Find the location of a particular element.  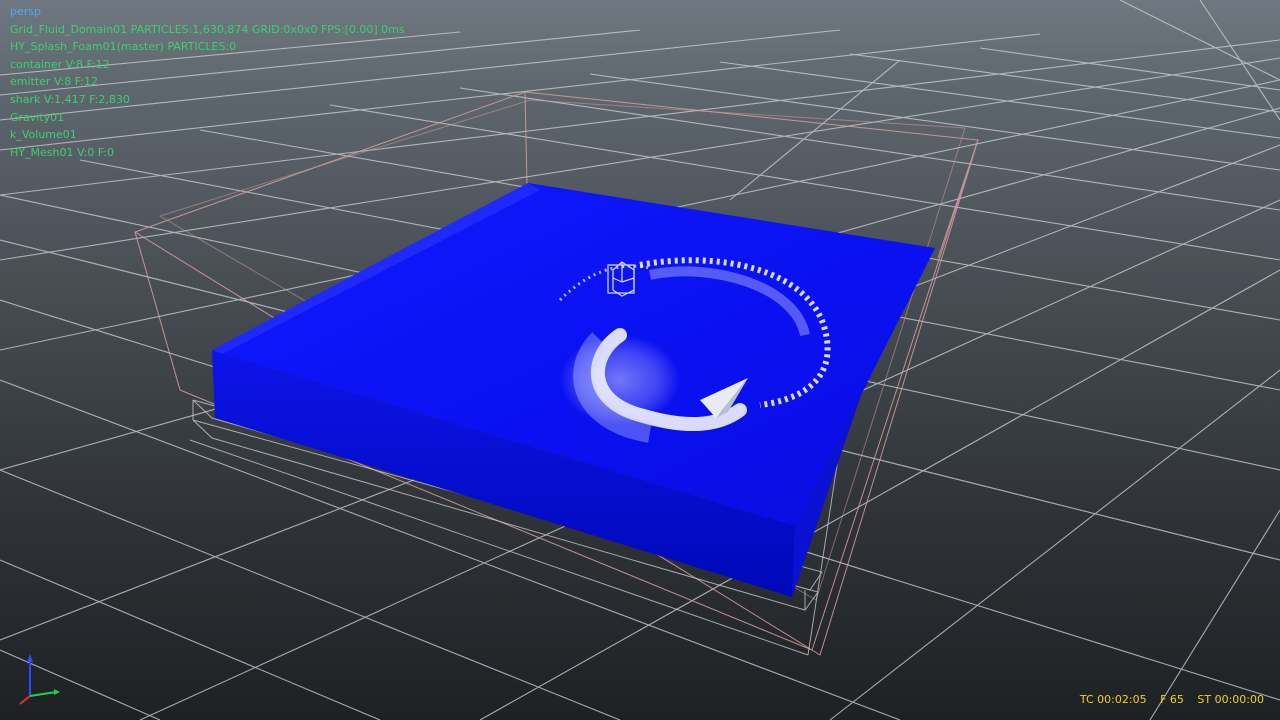

axis-gizmo is located at coordinates (39, 679).